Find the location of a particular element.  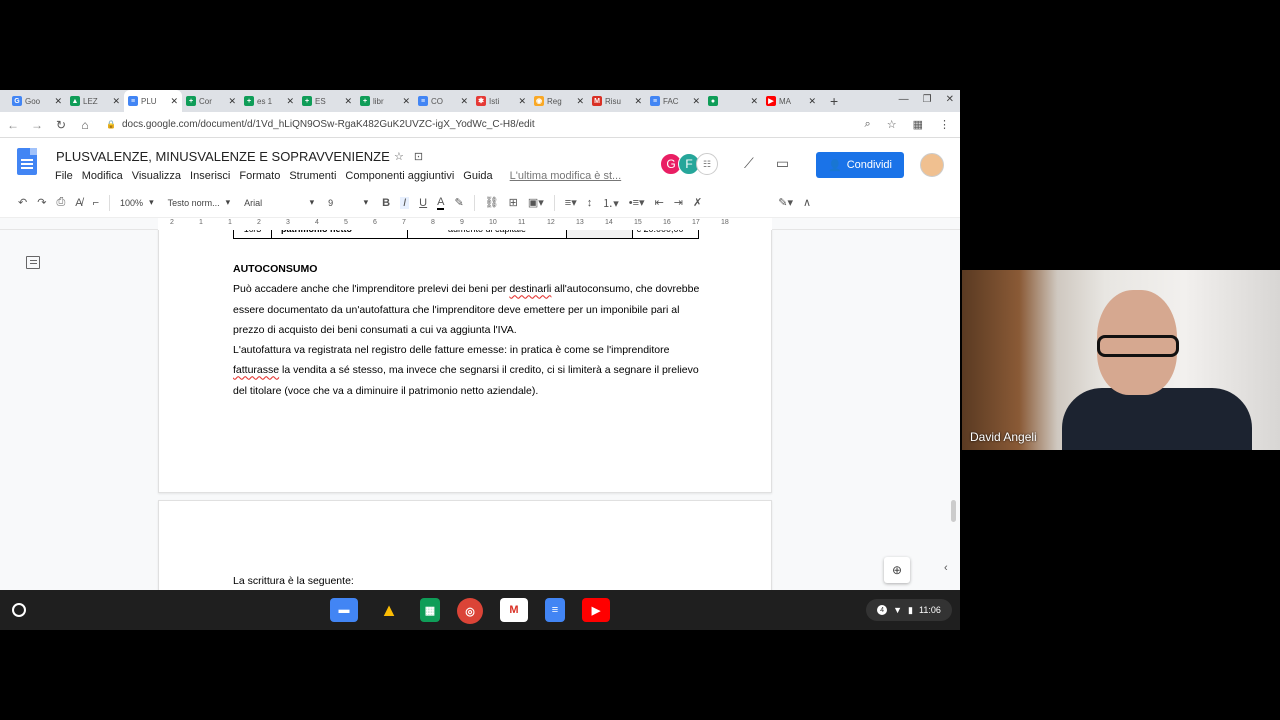

launcher-icon is located at coordinates (19, 610).